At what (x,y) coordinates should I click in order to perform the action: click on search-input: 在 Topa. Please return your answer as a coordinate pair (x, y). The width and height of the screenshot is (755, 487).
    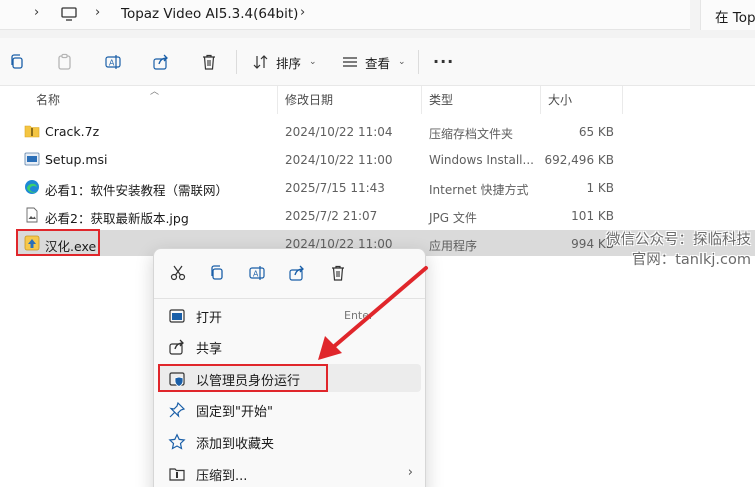
    Looking at the image, I should click on (727, 15).